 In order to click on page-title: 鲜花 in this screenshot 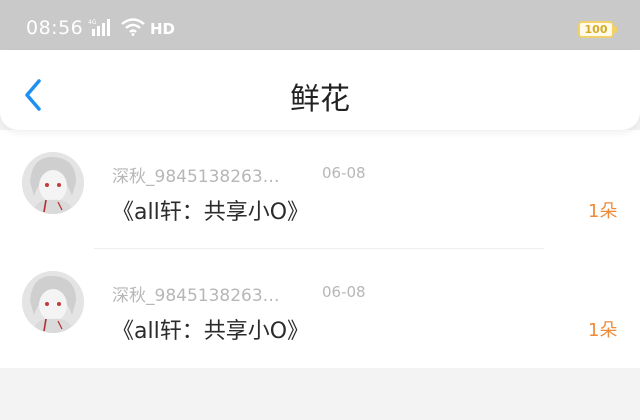, I will do `click(320, 99)`.